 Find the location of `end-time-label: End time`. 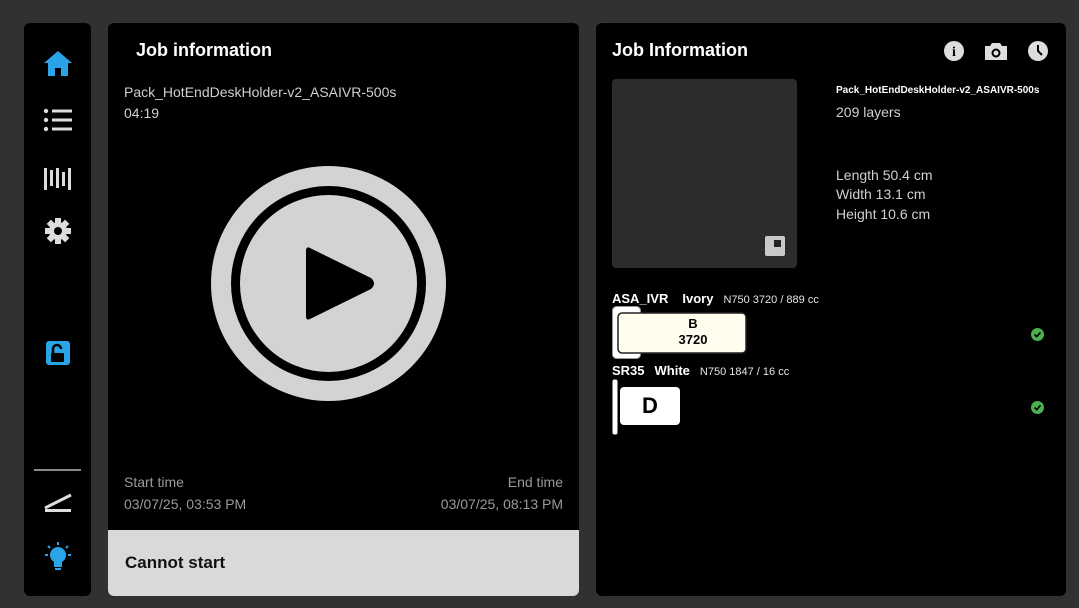

end-time-label: End time is located at coordinates (535, 482).